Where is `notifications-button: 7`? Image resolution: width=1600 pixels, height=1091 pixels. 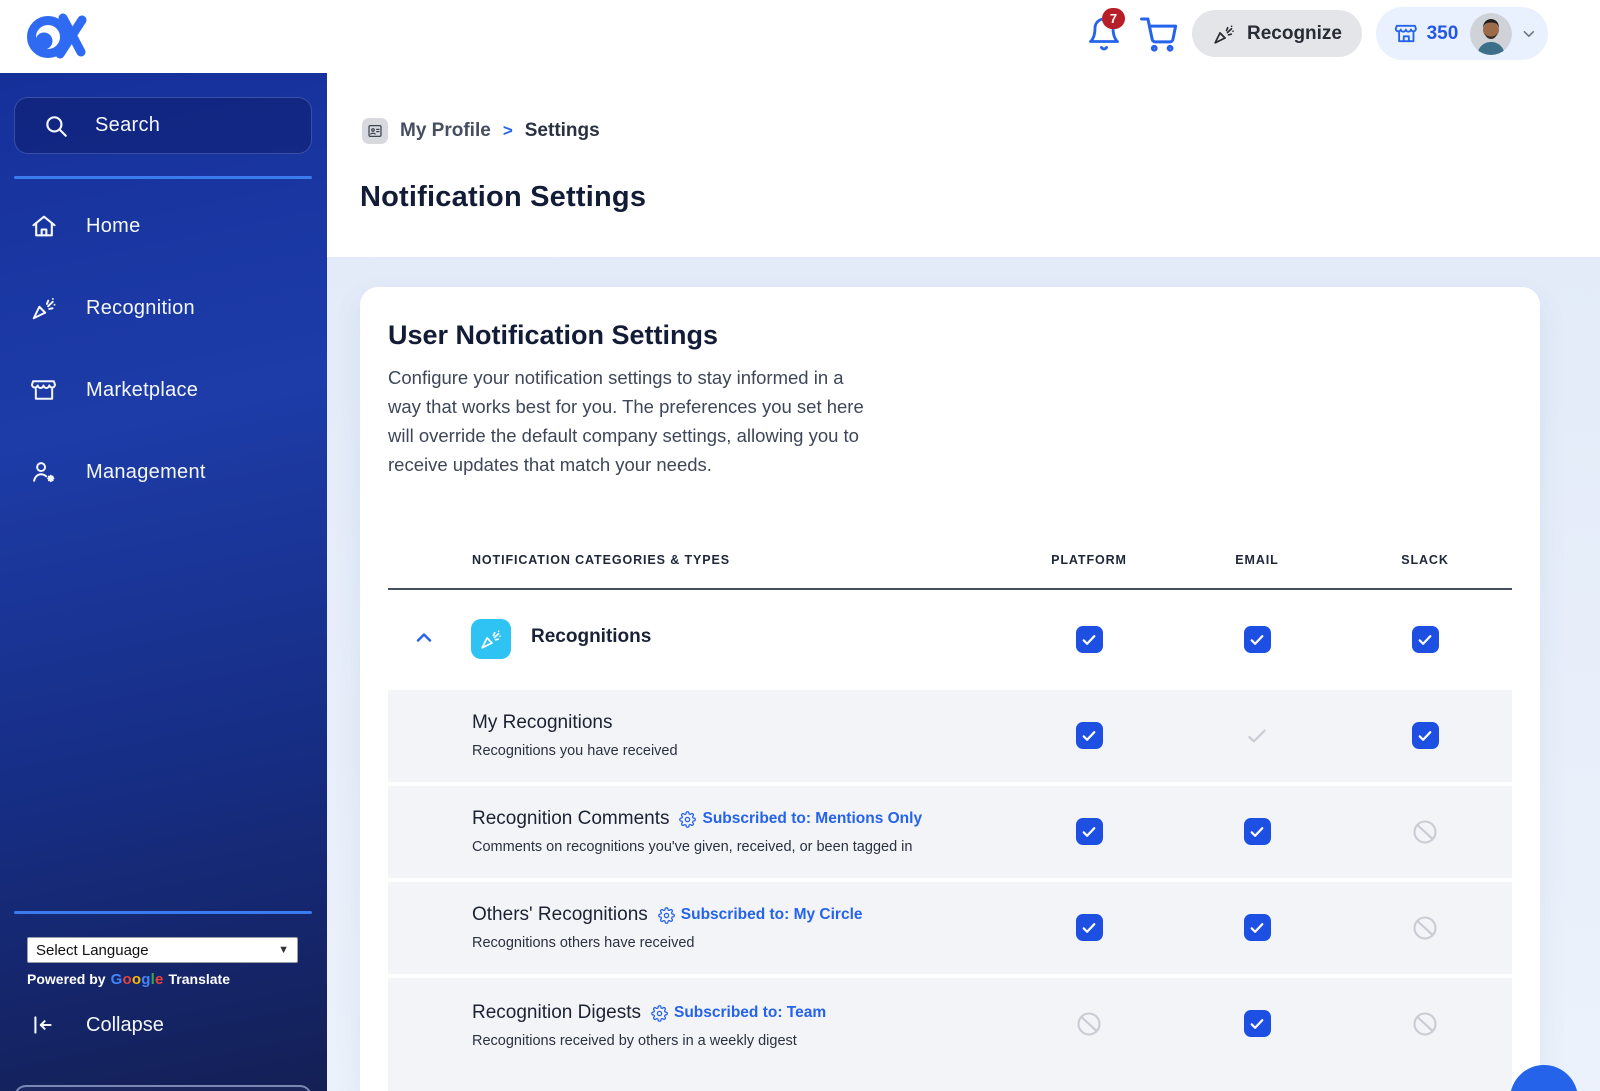
notifications-button: 7 is located at coordinates (1108, 34).